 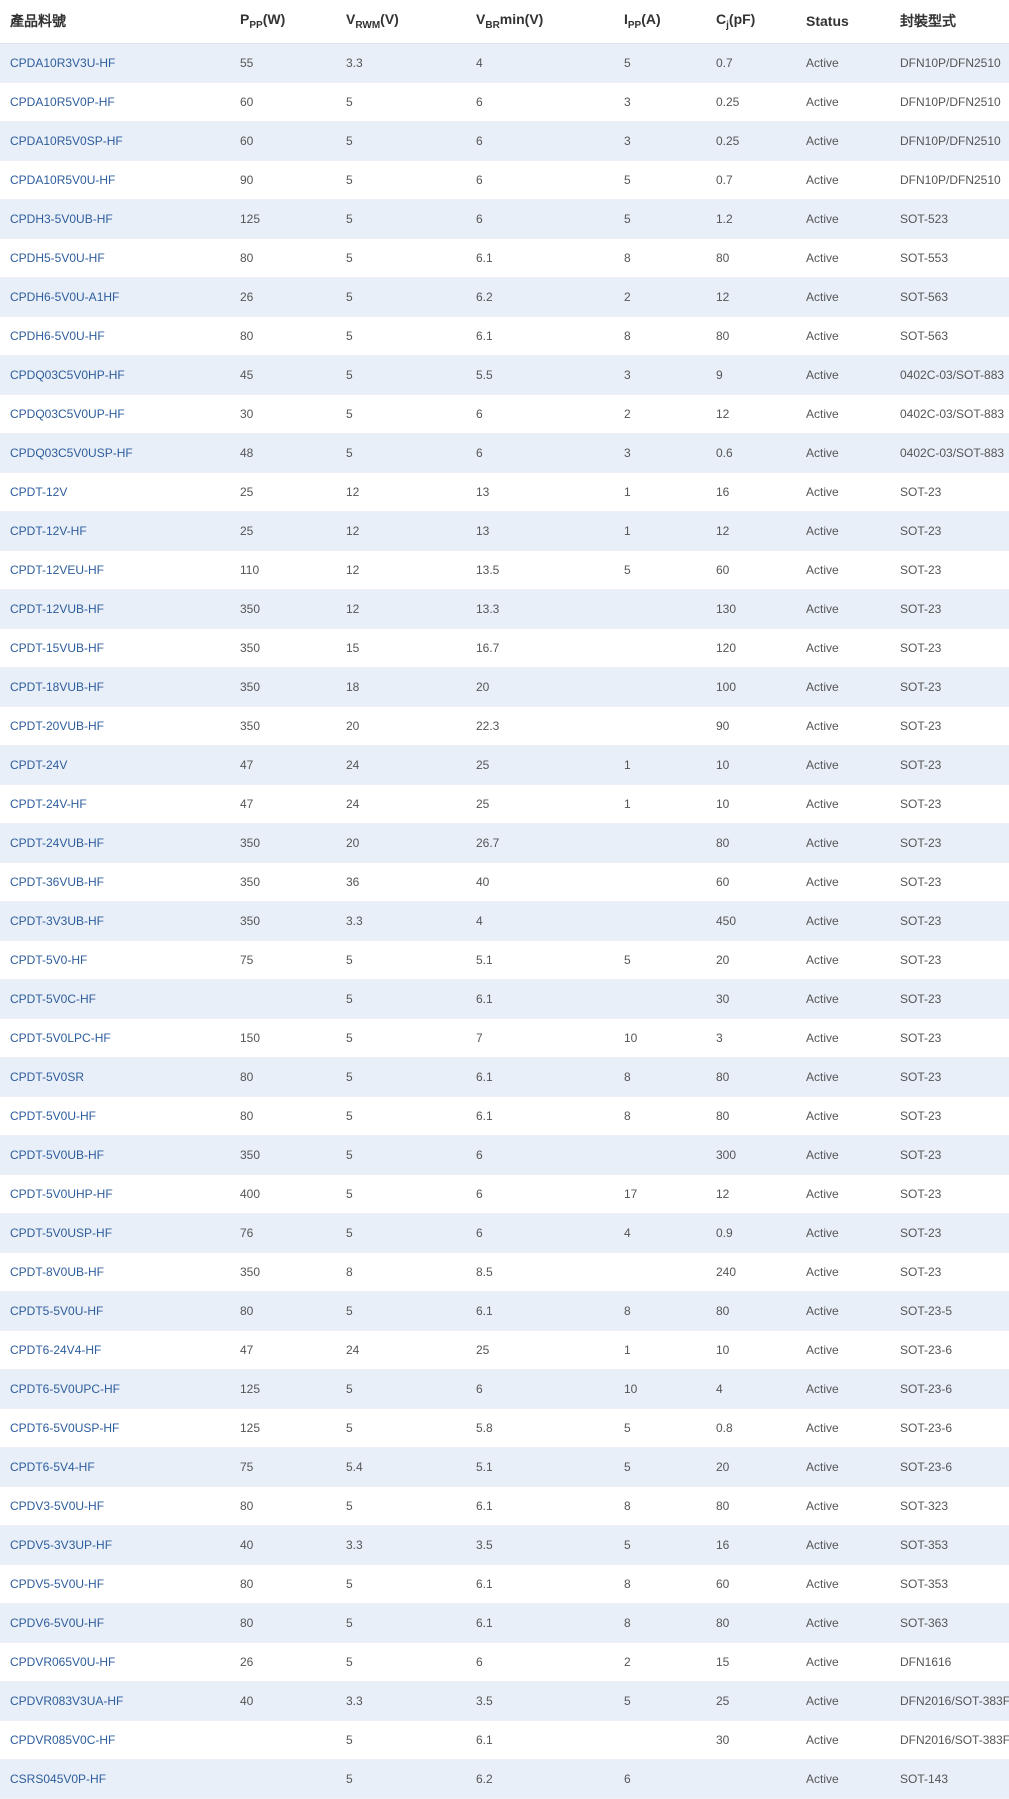 I want to click on part-number-link: CPDT-24V-HF, so click(x=115, y=804).